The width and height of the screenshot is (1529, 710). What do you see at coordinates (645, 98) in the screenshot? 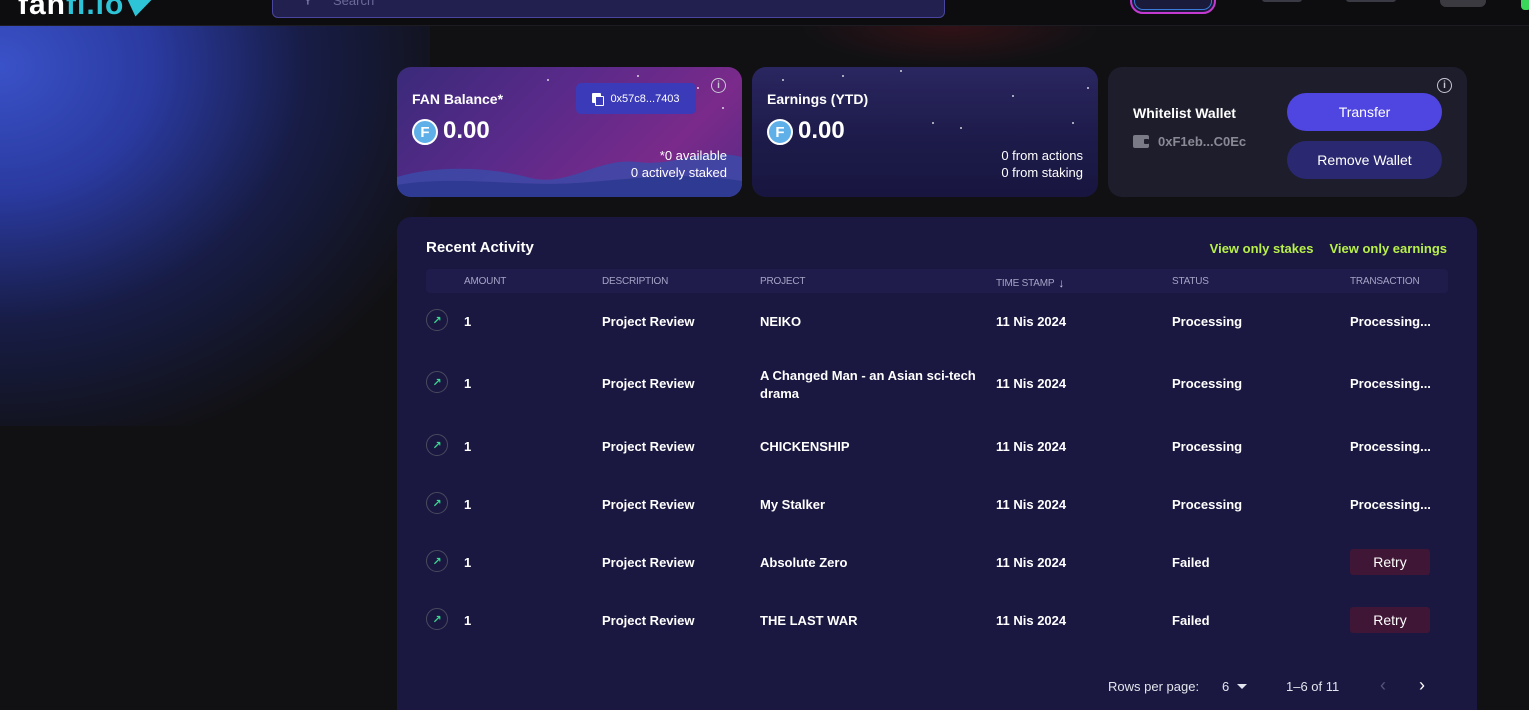
I see `wallet-address: 0x57c8...7403` at bounding box center [645, 98].